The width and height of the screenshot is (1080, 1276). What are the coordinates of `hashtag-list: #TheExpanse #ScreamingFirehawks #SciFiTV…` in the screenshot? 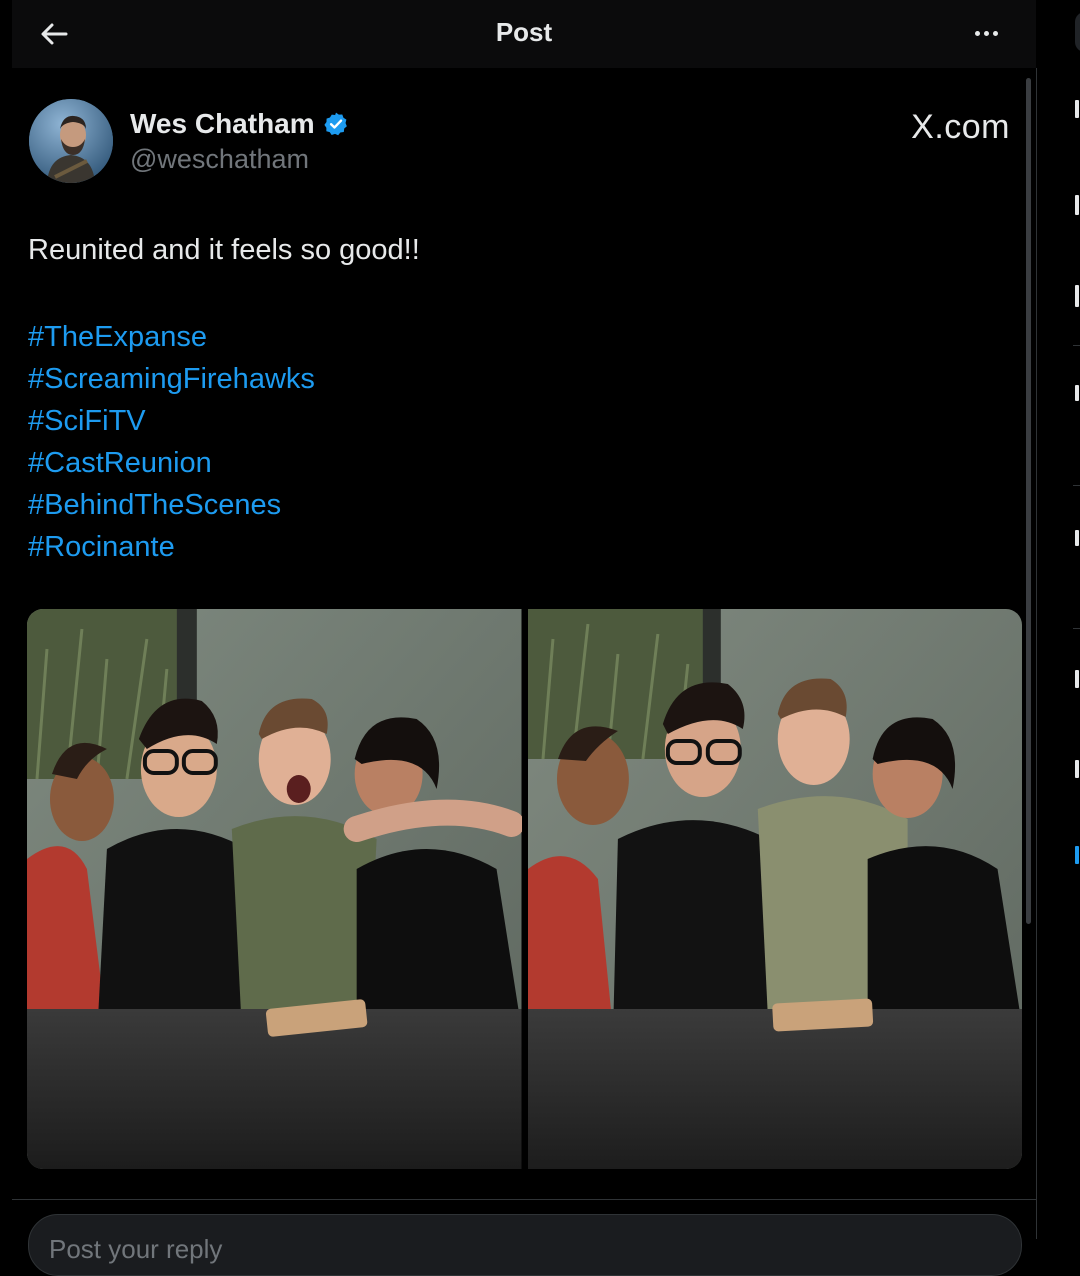 It's located at (171, 442).